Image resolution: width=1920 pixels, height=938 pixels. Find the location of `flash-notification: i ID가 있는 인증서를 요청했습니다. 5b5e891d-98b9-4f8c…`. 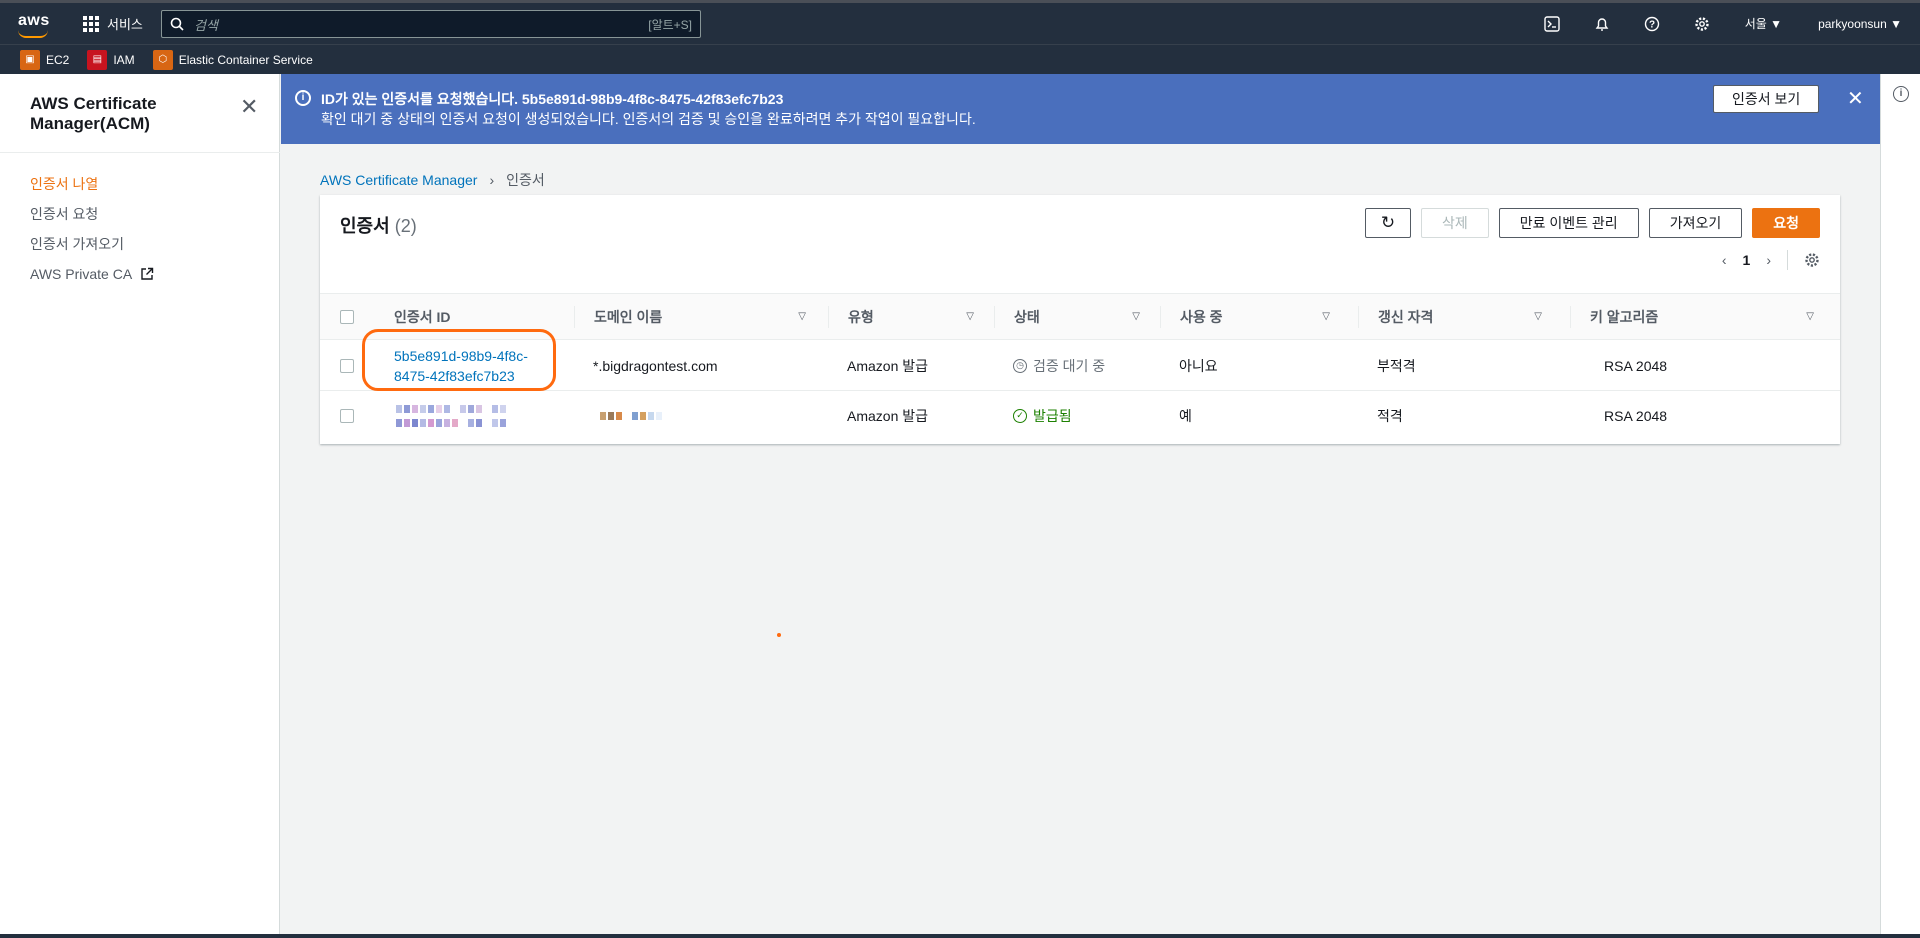

flash-notification: i ID가 있는 인증서를 요청했습니다. 5b5e891d-98b9-4f8c… is located at coordinates (1080, 109).